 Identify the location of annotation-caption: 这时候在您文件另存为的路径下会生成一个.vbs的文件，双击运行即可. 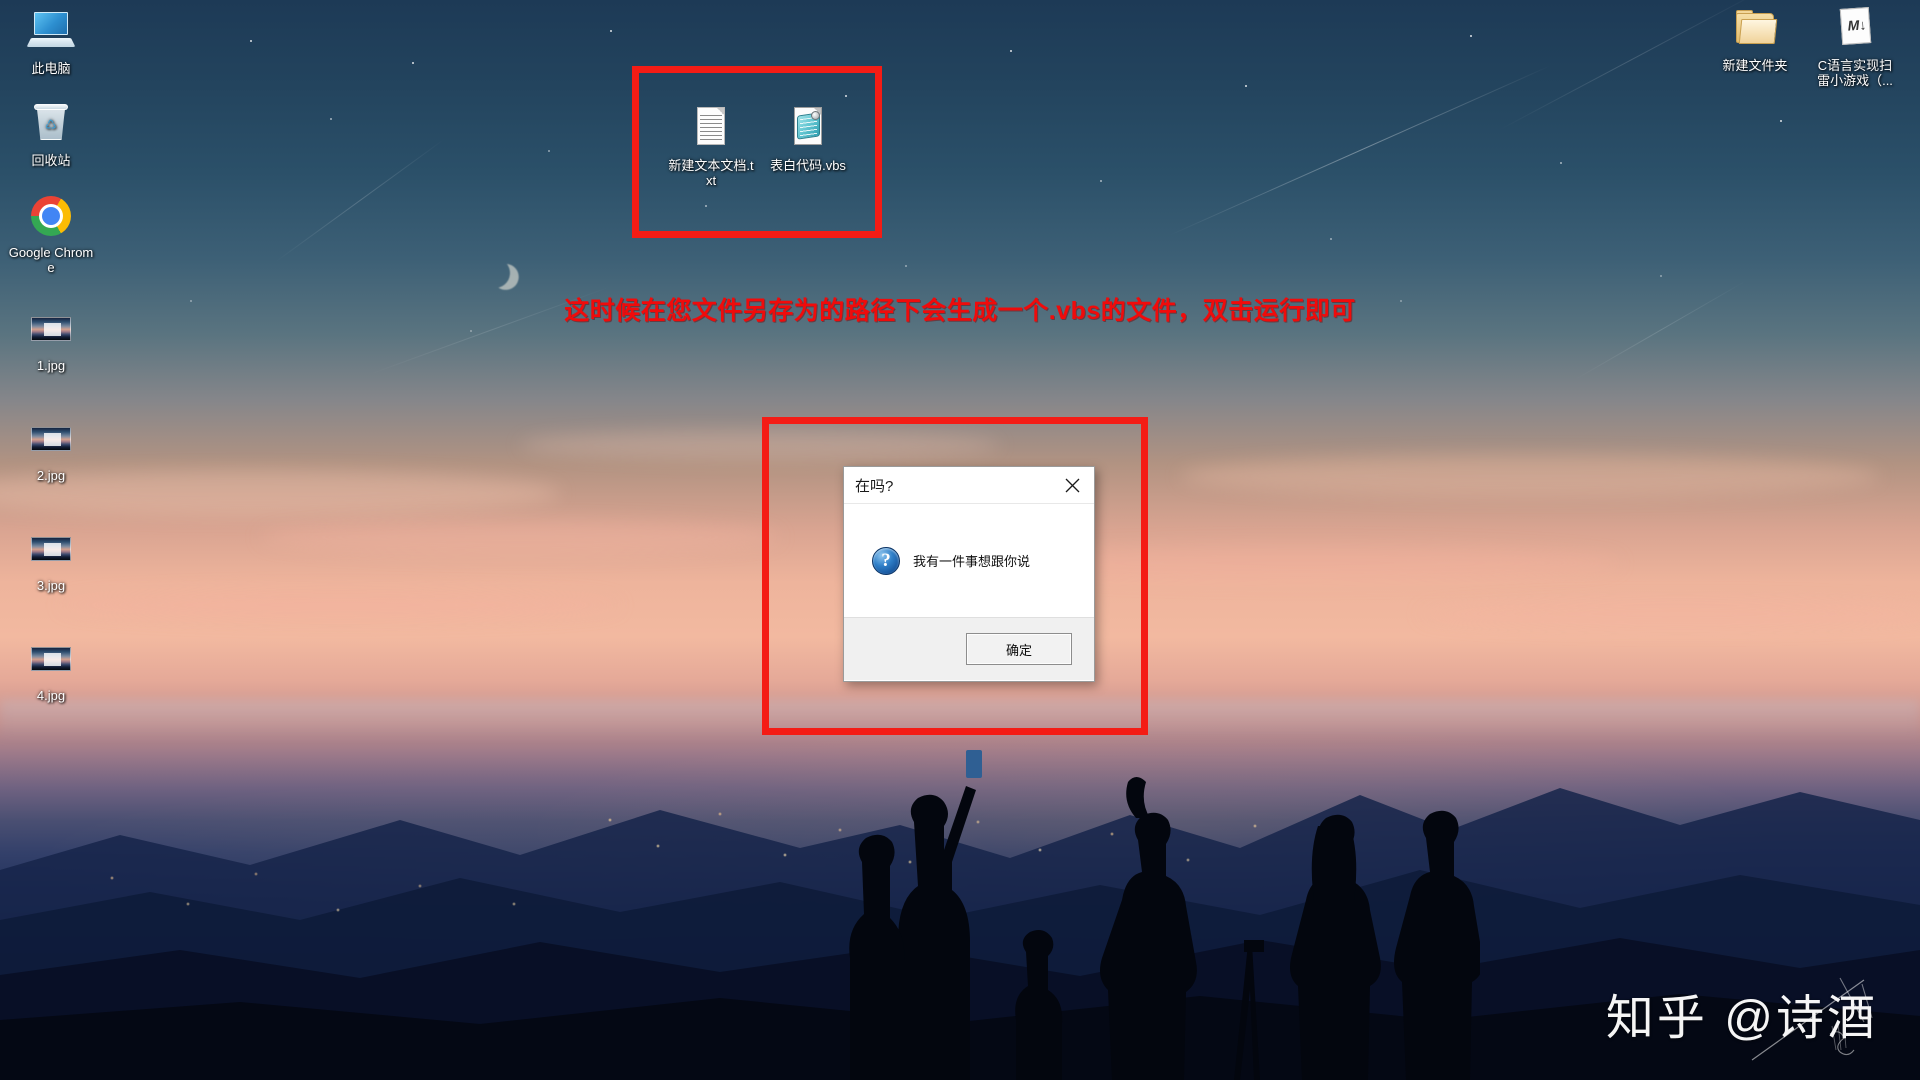
(960, 311).